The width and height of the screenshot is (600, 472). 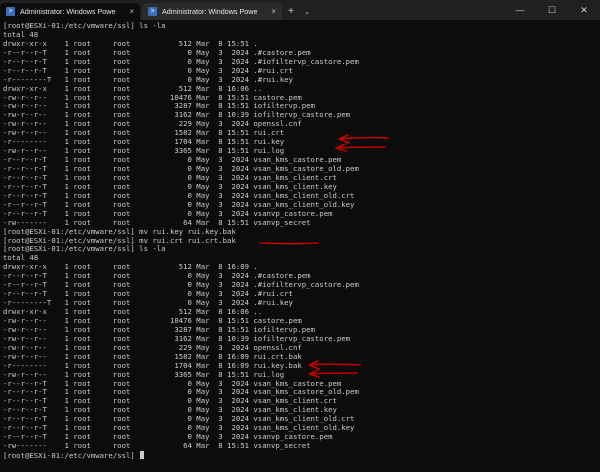 I want to click on window-controls: — ☐ ✕, so click(x=552, y=10).